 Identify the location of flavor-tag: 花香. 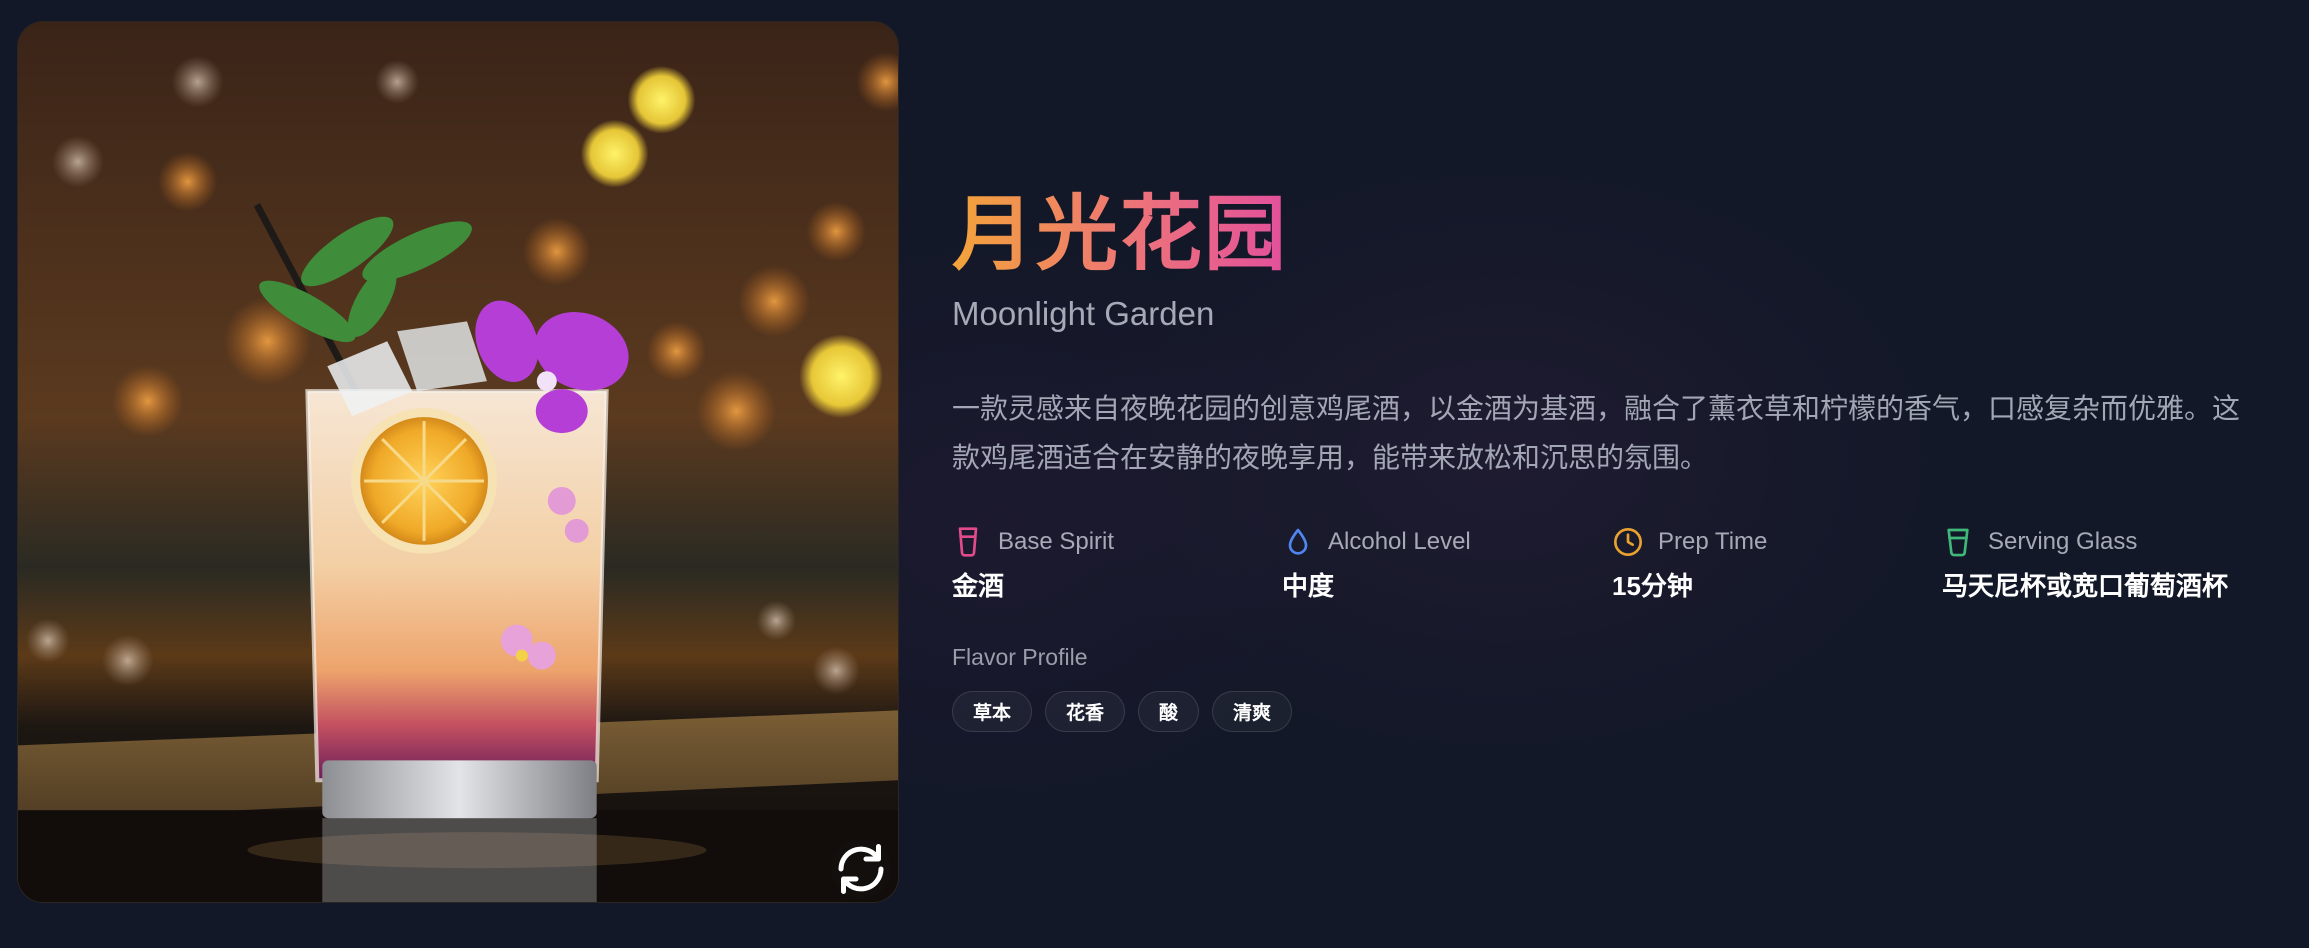
(1085, 711).